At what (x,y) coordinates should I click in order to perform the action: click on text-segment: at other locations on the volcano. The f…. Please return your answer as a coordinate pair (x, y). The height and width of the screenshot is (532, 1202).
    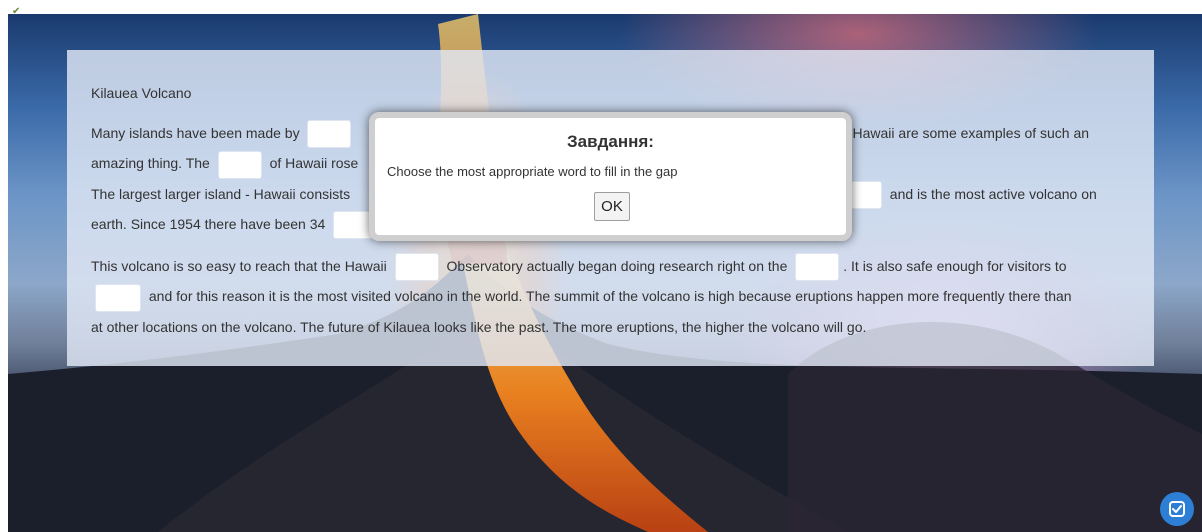
    Looking at the image, I should click on (479, 326).